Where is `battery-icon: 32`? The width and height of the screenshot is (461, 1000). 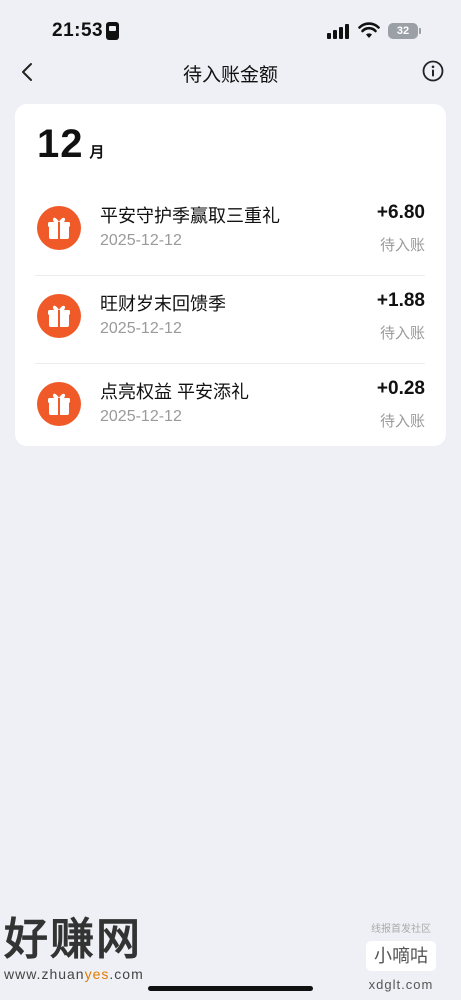
battery-icon: 32 is located at coordinates (404, 31).